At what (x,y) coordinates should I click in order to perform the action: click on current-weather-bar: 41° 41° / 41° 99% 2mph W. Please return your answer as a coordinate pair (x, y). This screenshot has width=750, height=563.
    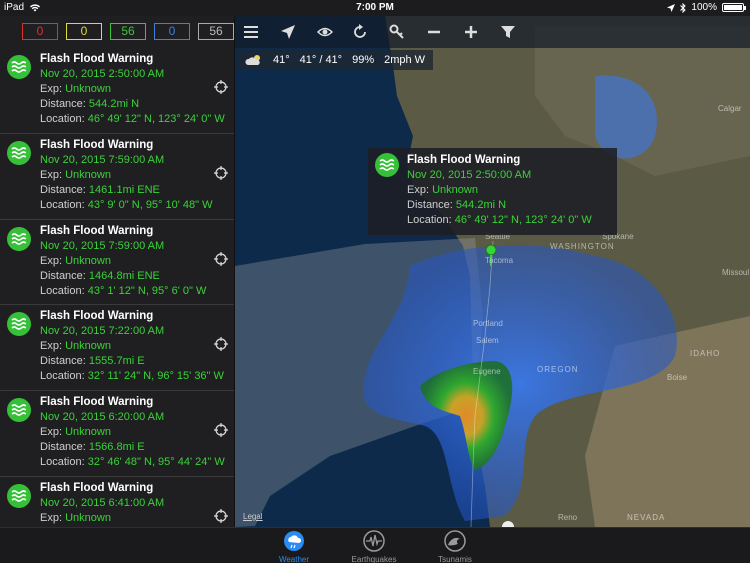
    Looking at the image, I should click on (335, 60).